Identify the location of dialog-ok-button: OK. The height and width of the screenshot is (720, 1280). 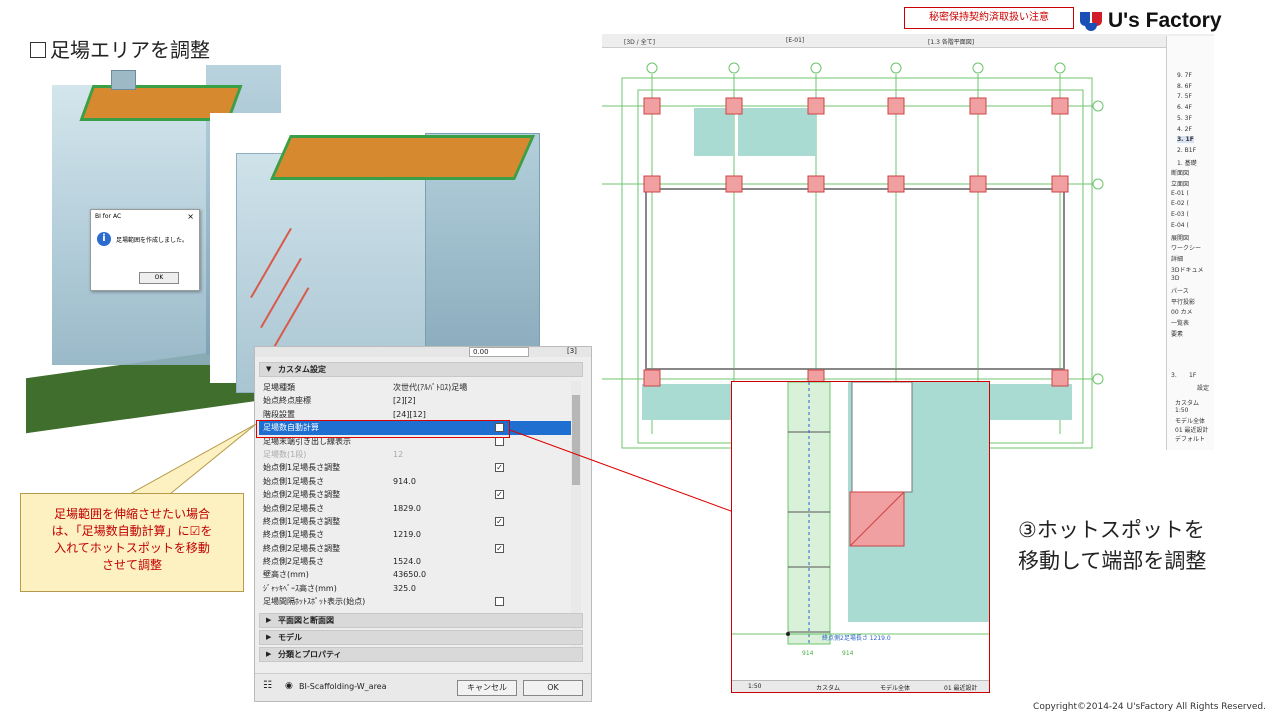
(159, 278).